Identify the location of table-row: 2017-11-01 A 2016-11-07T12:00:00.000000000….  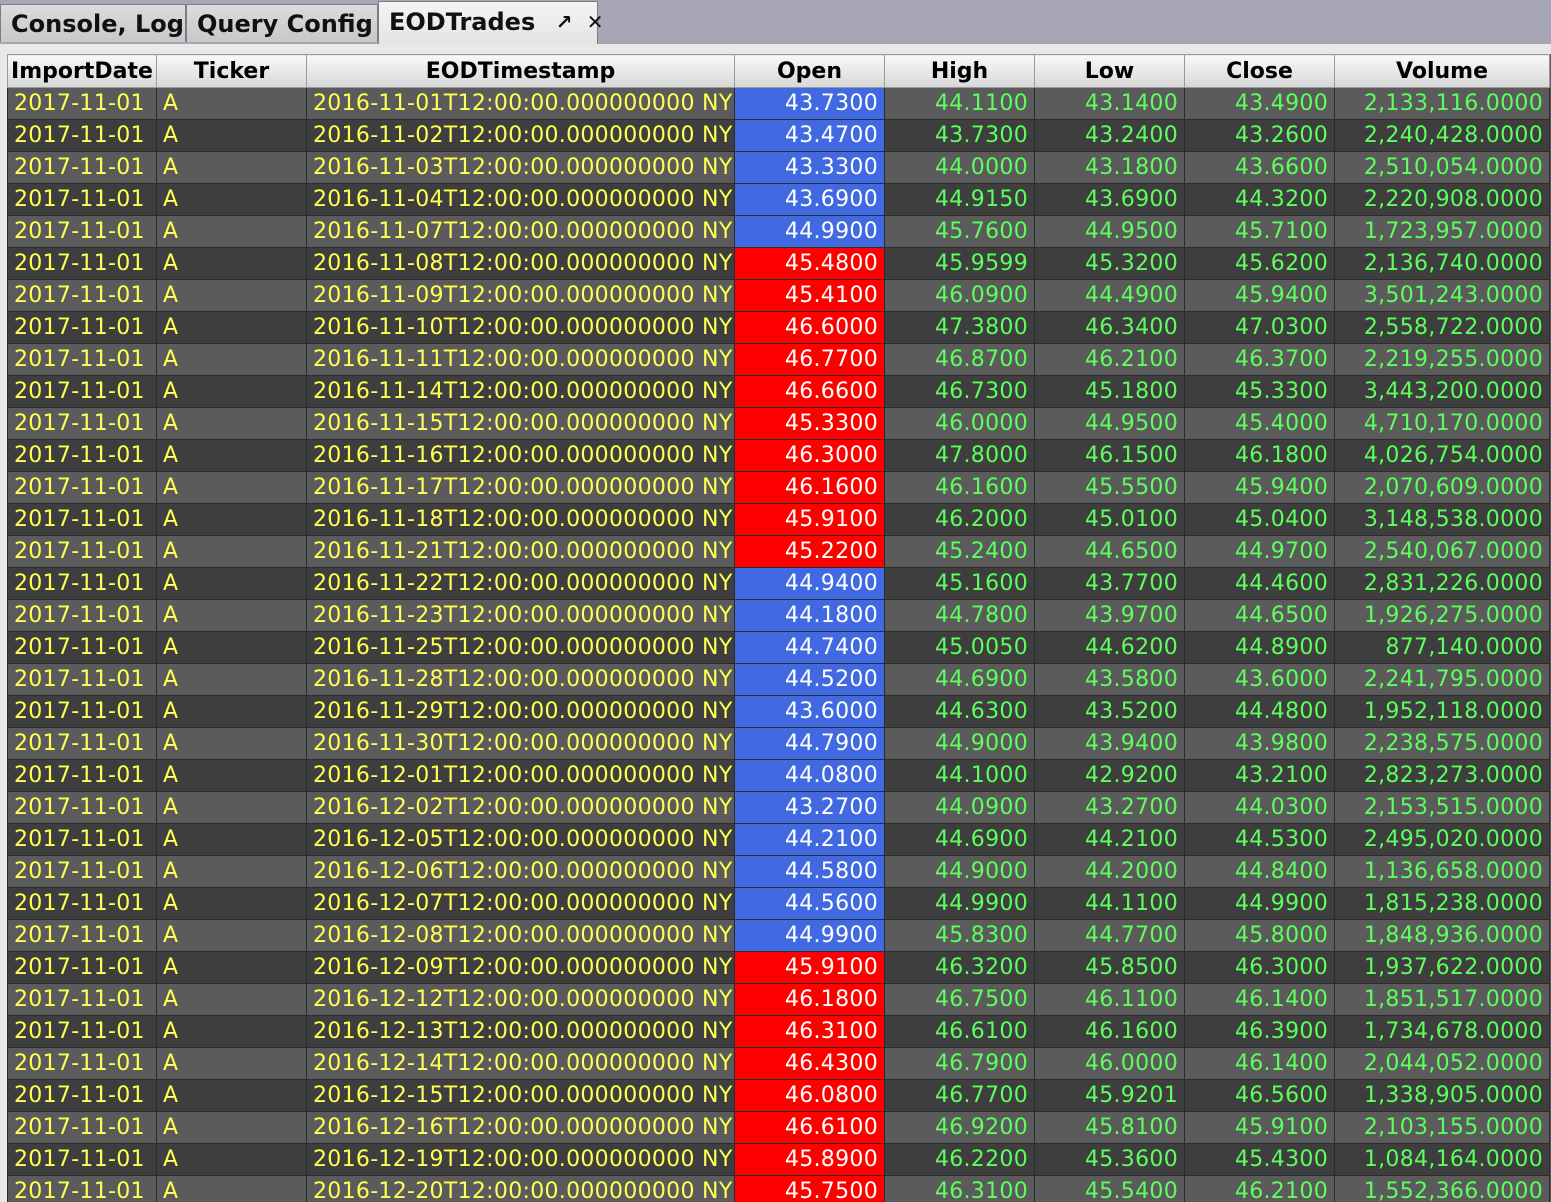
(778, 231).